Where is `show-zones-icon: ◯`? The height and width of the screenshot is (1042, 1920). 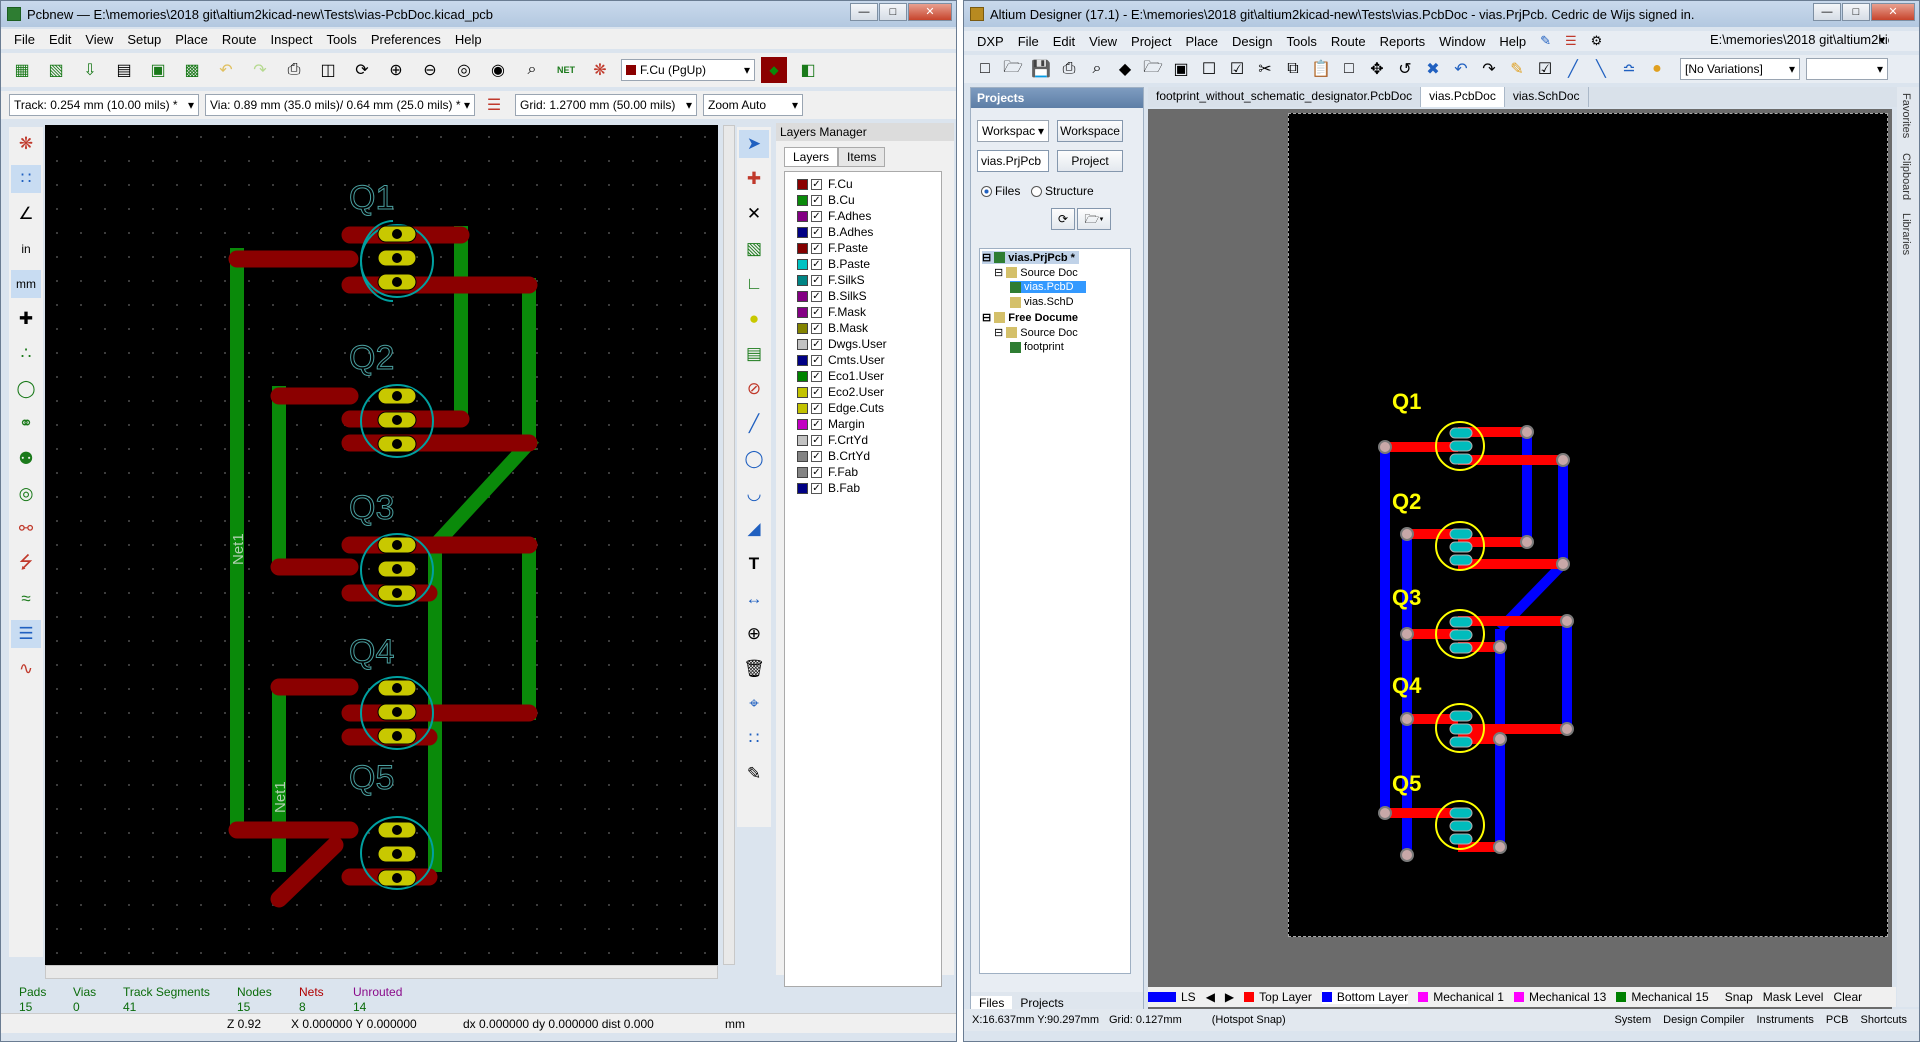
show-zones-icon: ◯ is located at coordinates (26, 389).